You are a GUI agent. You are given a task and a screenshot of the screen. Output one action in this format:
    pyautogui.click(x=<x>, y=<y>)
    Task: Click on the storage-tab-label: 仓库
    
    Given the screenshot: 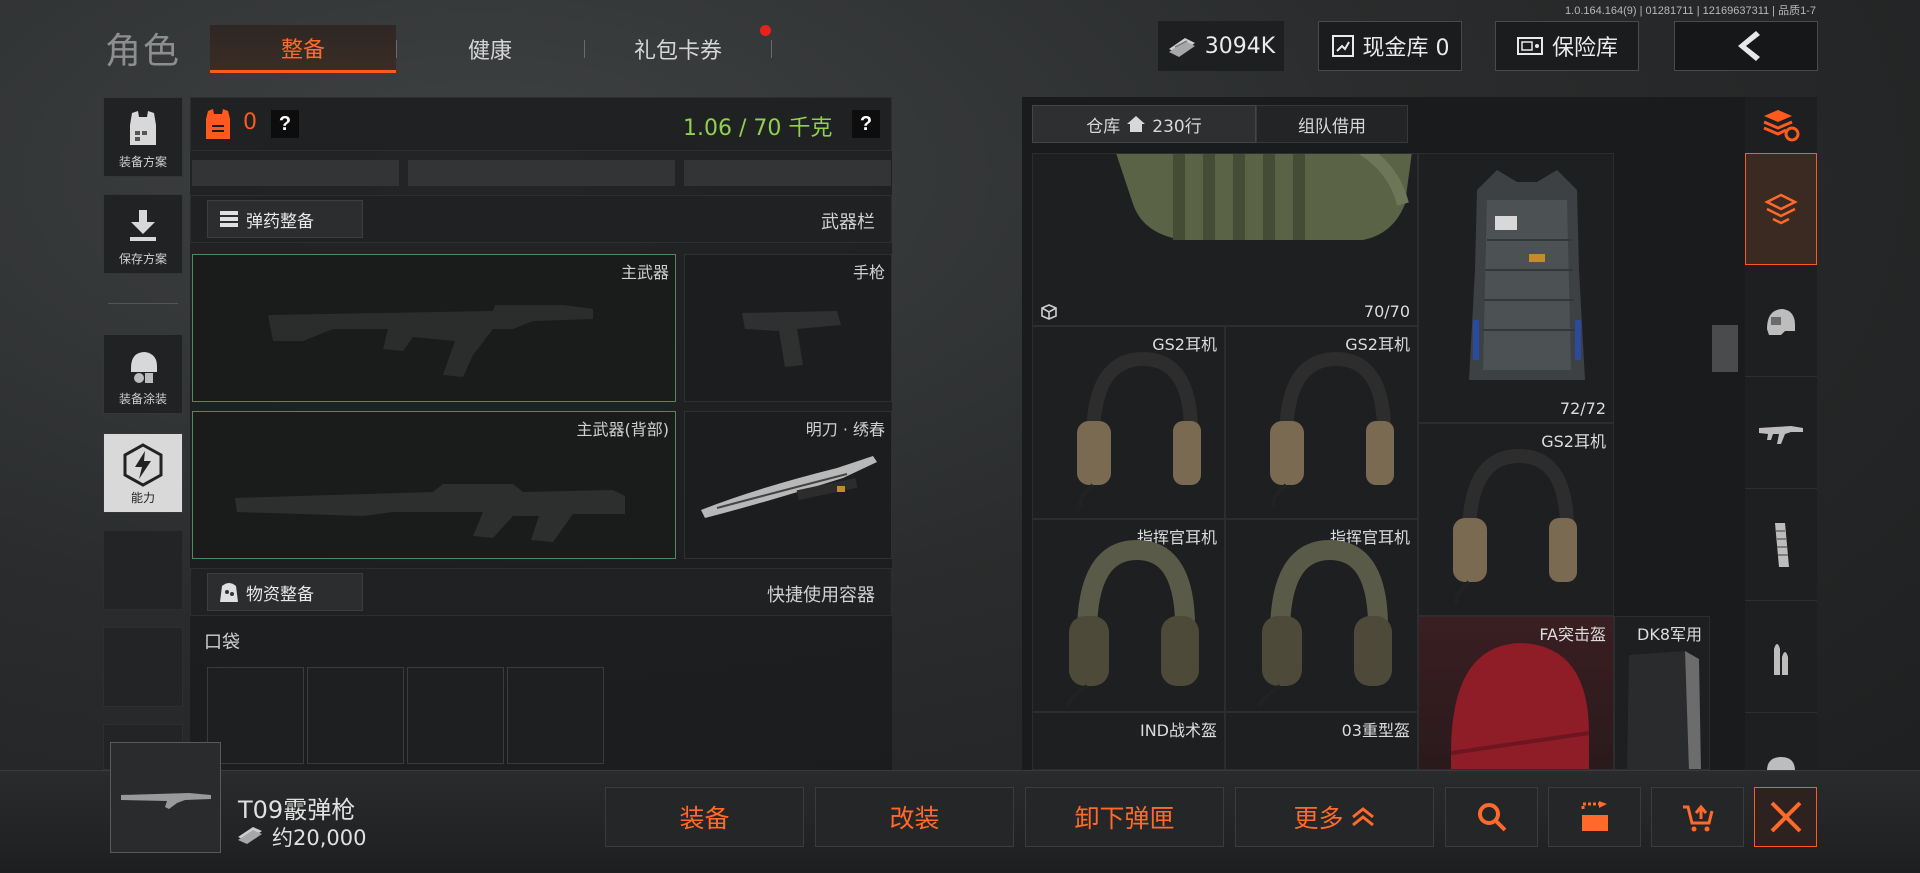 What is the action you would take?
    pyautogui.click(x=1103, y=126)
    